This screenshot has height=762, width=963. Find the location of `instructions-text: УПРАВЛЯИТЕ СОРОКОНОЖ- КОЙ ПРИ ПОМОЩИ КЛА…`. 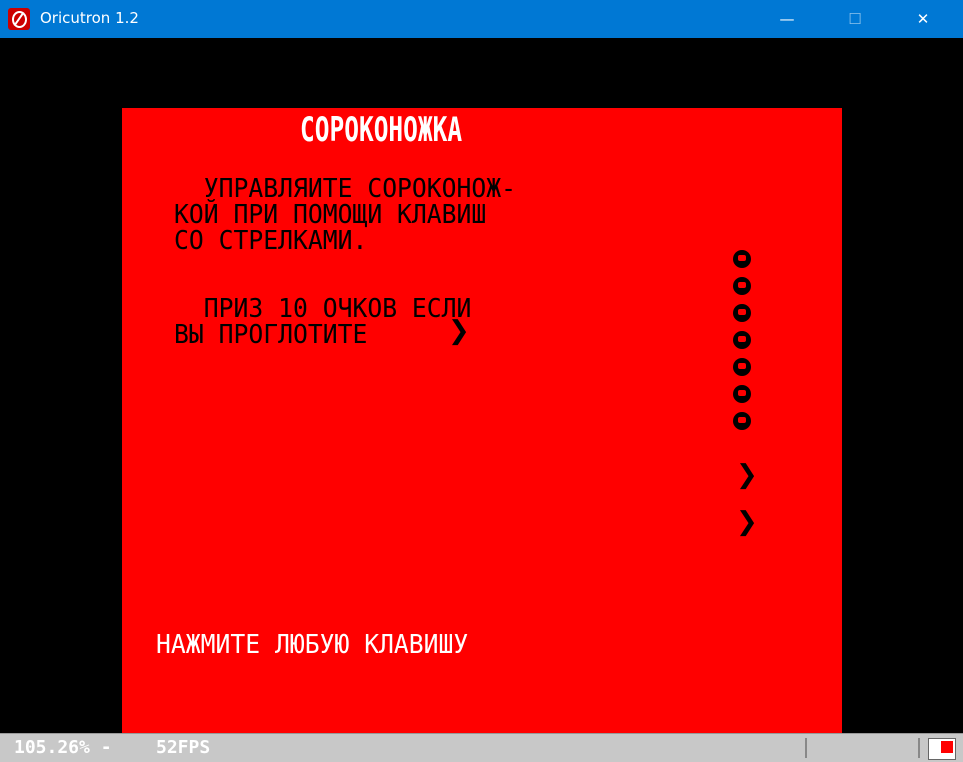

instructions-text: УПРАВЛЯИТЕ СОРОКОНОЖ- КОЙ ПРИ ПОМОЩИ КЛА… is located at coordinates (345, 215).